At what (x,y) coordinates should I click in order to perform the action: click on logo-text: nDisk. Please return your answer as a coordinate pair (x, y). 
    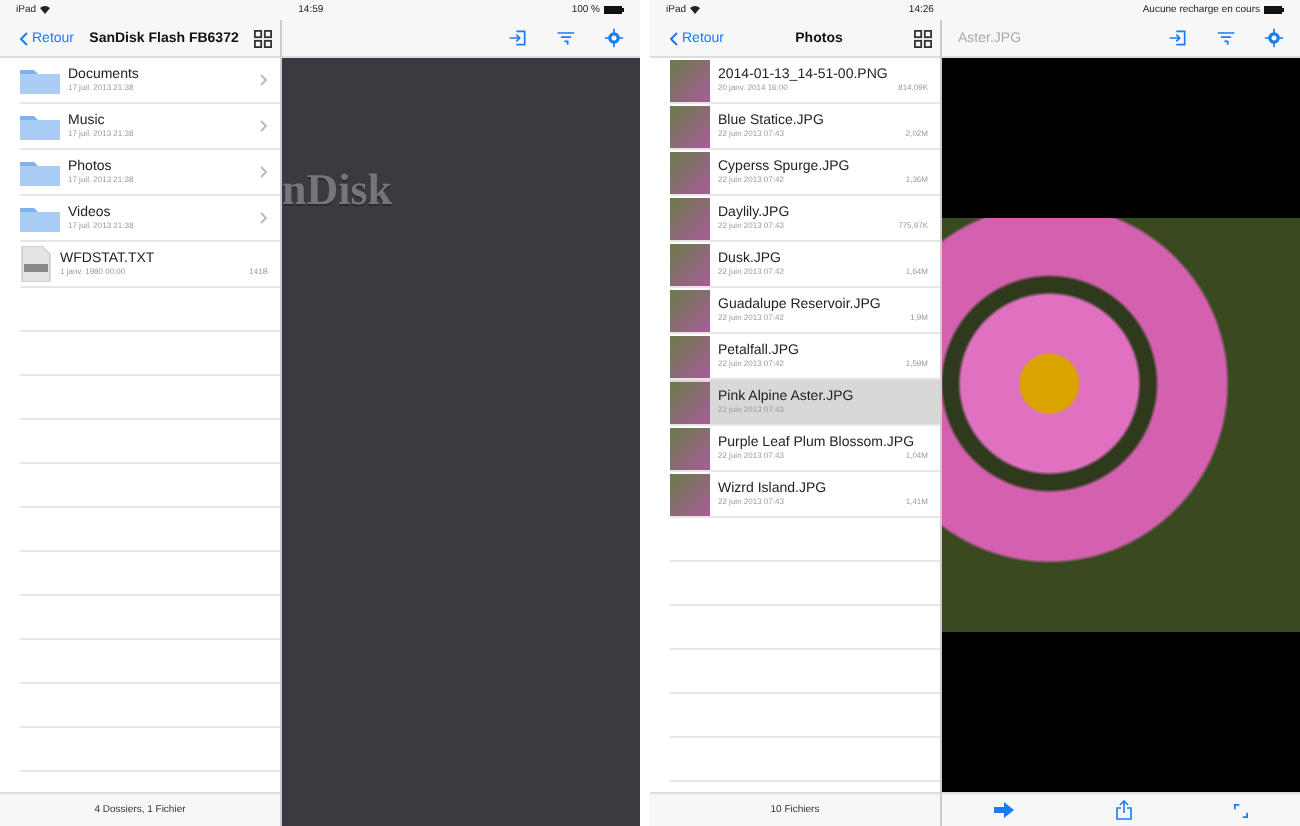
    Looking at the image, I should click on (337, 190).